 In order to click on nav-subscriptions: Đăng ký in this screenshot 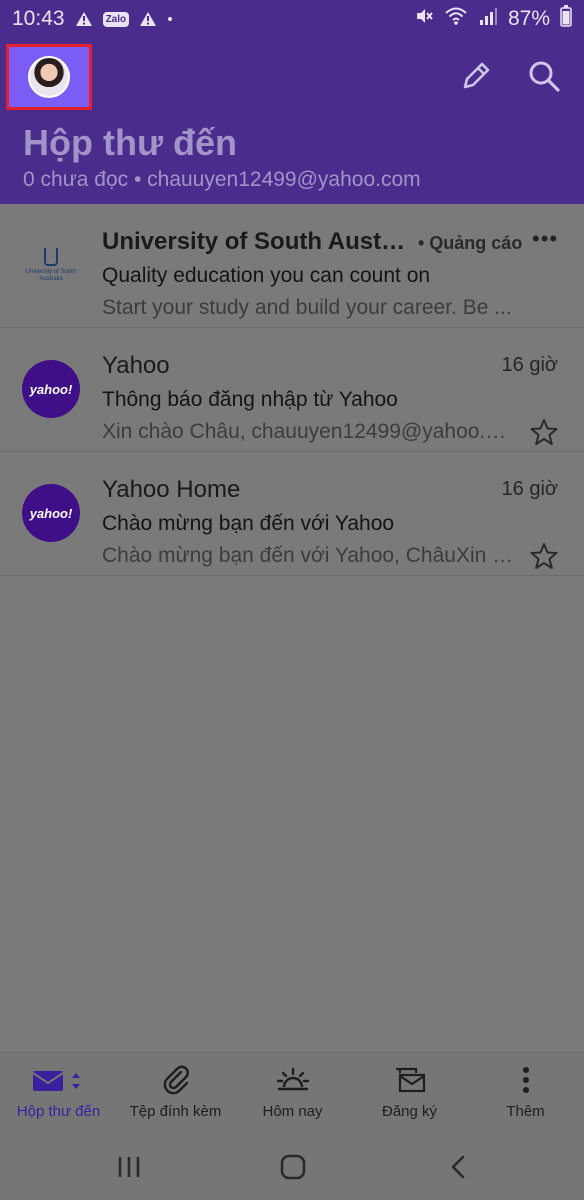, I will do `click(409, 1093)`.